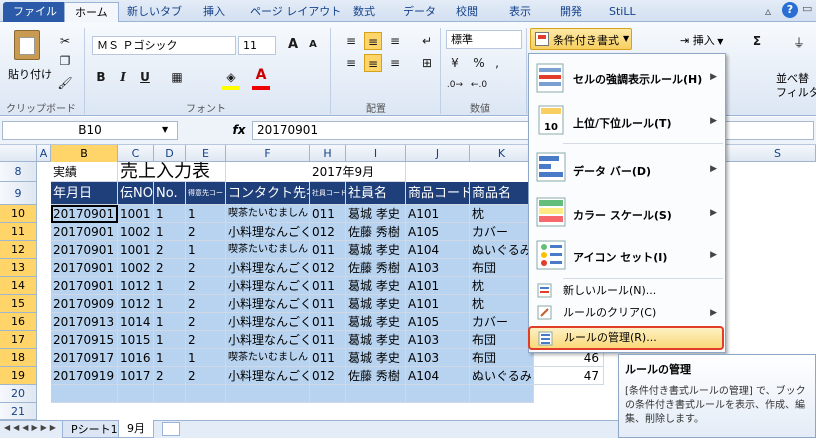  What do you see at coordinates (91, 12) in the screenshot?
I see `tab-home: ホーム` at bounding box center [91, 12].